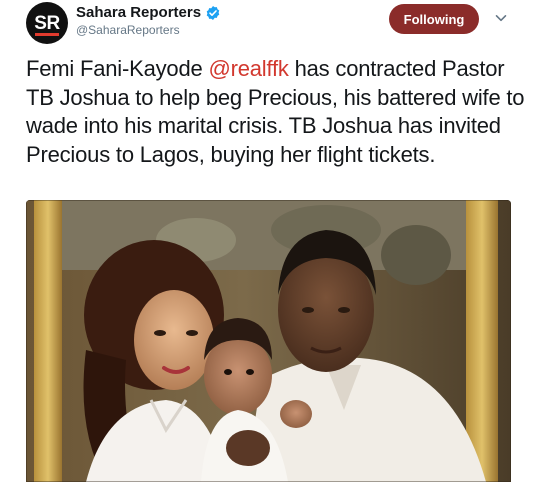 The image size is (550, 482). Describe the element at coordinates (501, 18) in the screenshot. I see `chevron-down-icon` at that location.